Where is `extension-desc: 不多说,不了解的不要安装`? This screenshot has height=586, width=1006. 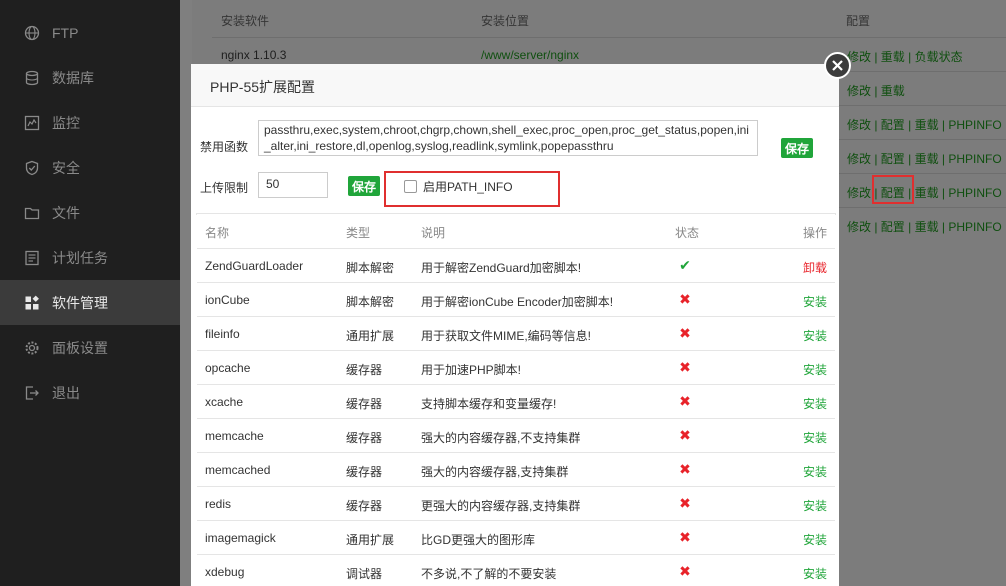 extension-desc: 不多说,不了解的不要安装 is located at coordinates (489, 574).